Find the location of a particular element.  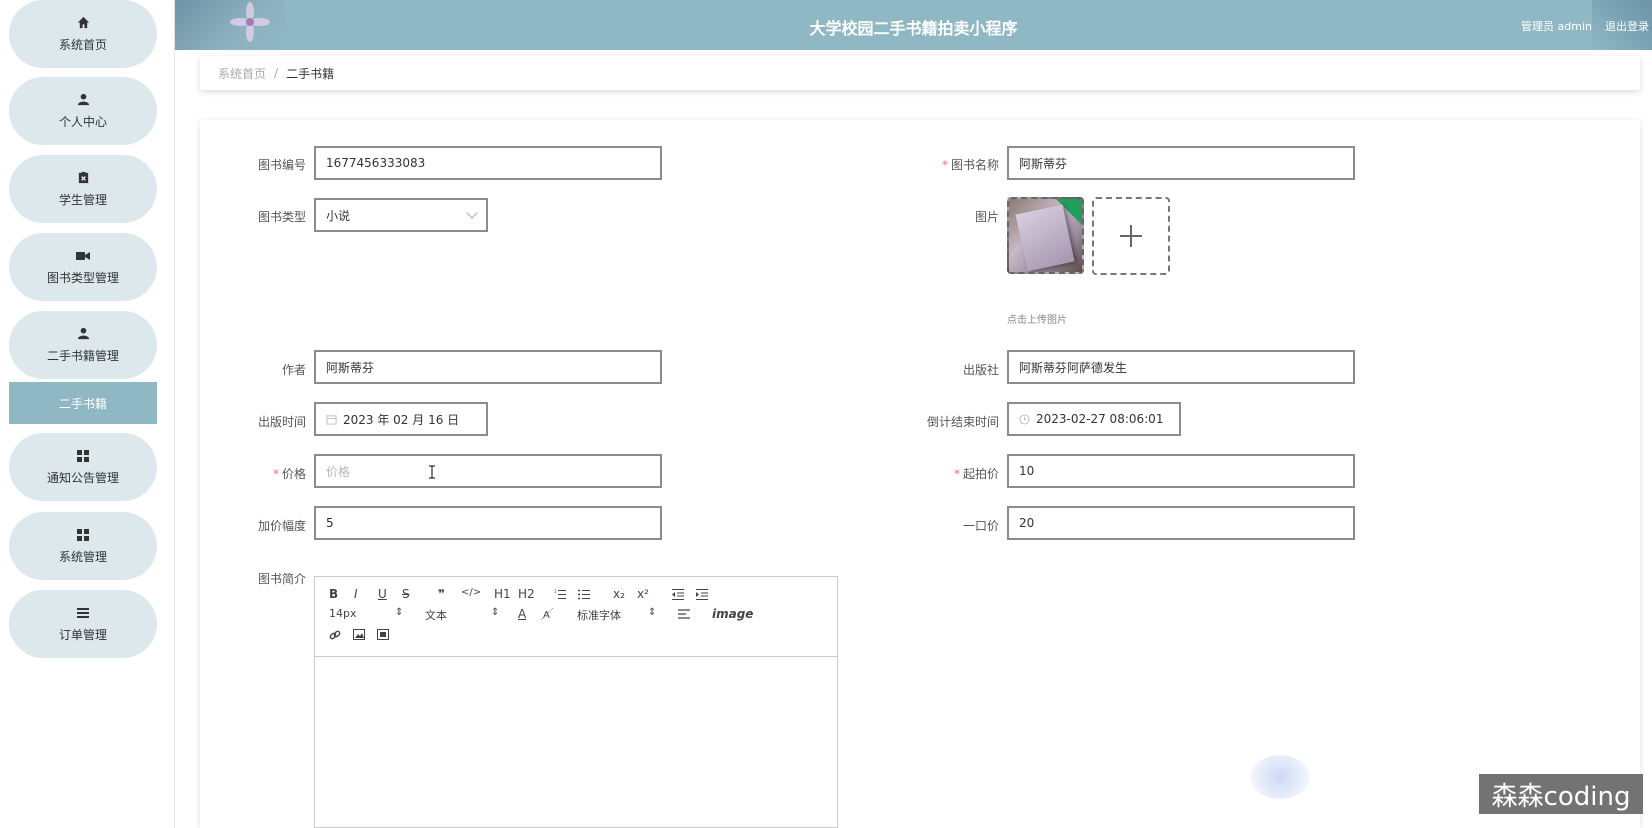

start-price-label: * 起拍价 is located at coordinates (976, 474).